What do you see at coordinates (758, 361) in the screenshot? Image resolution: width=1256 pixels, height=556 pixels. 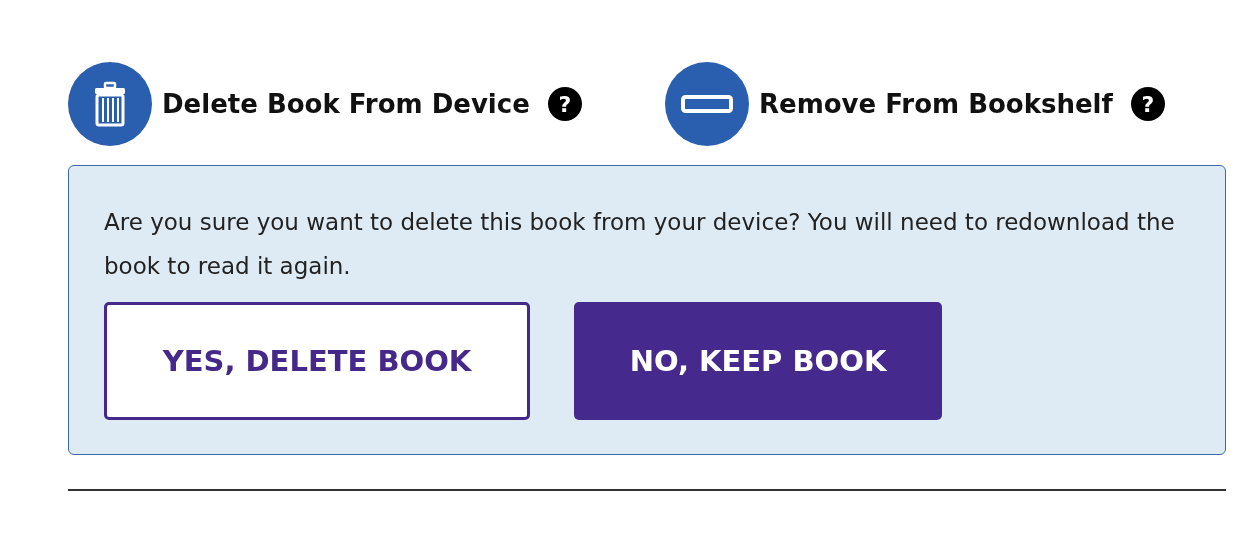 I see `keep-button: NO, KEEP BOOK` at bounding box center [758, 361].